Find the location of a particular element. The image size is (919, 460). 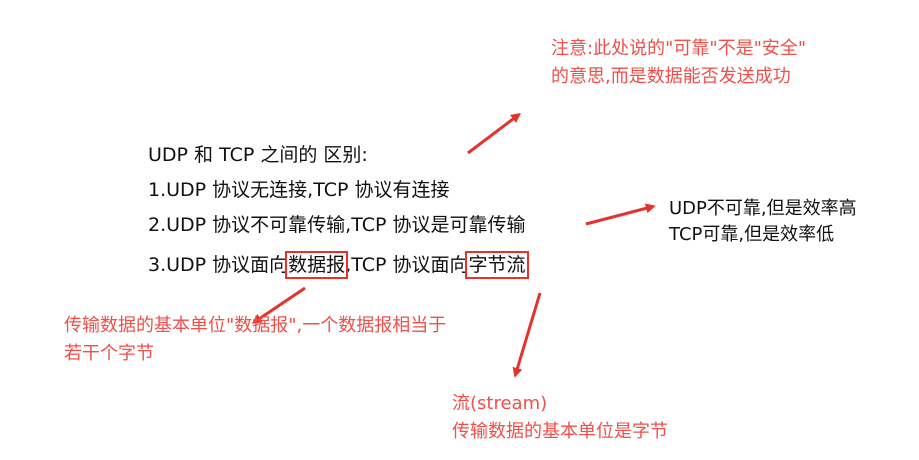

stream-note-line-2: 传输数据的基本单位是字节 is located at coordinates (560, 431).